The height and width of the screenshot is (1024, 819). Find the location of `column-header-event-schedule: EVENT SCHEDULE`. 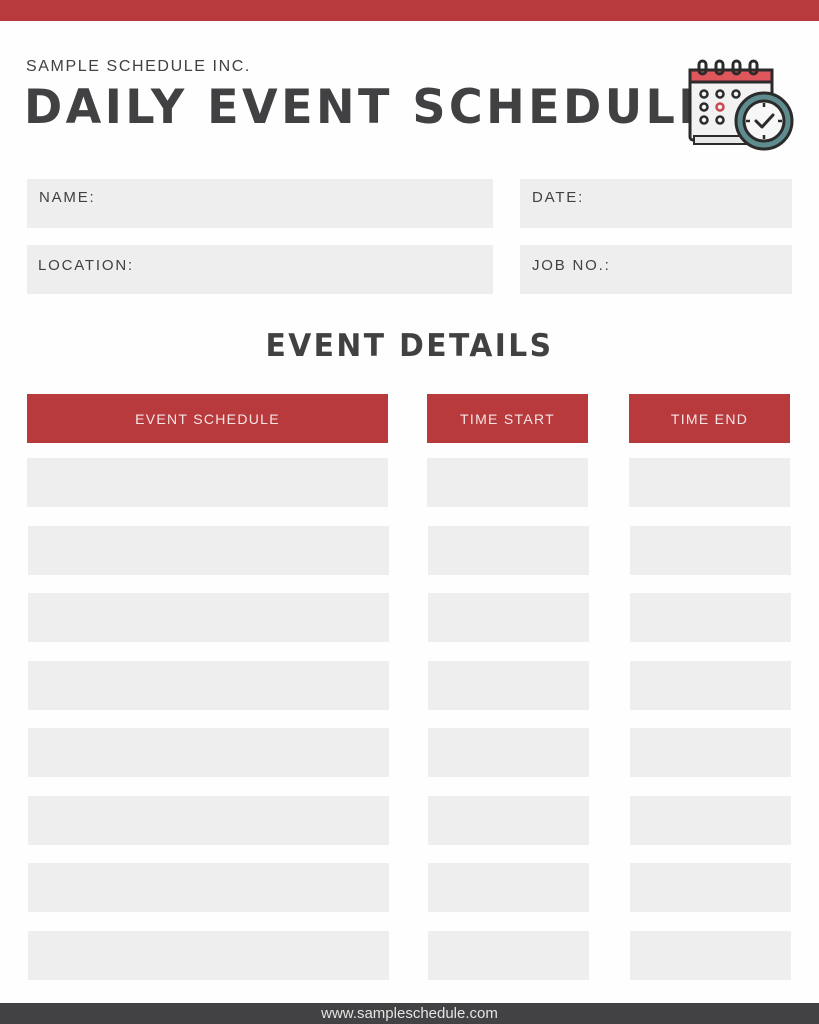

column-header-event-schedule: EVENT SCHEDULE is located at coordinates (207, 418).